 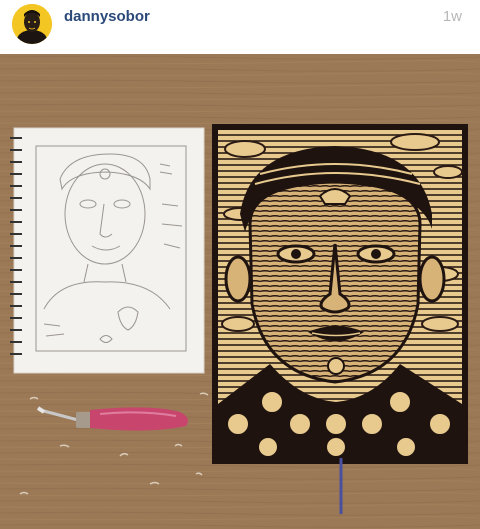 I want to click on post-header: dannysobor 1w, so click(x=240, y=27).